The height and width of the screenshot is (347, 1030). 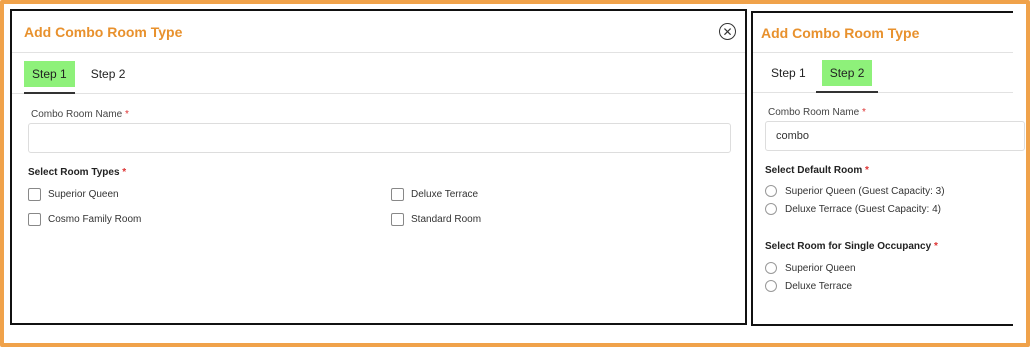 I want to click on checkbox-cosmo-family-room: Cosmo Family Room, so click(x=209, y=219).